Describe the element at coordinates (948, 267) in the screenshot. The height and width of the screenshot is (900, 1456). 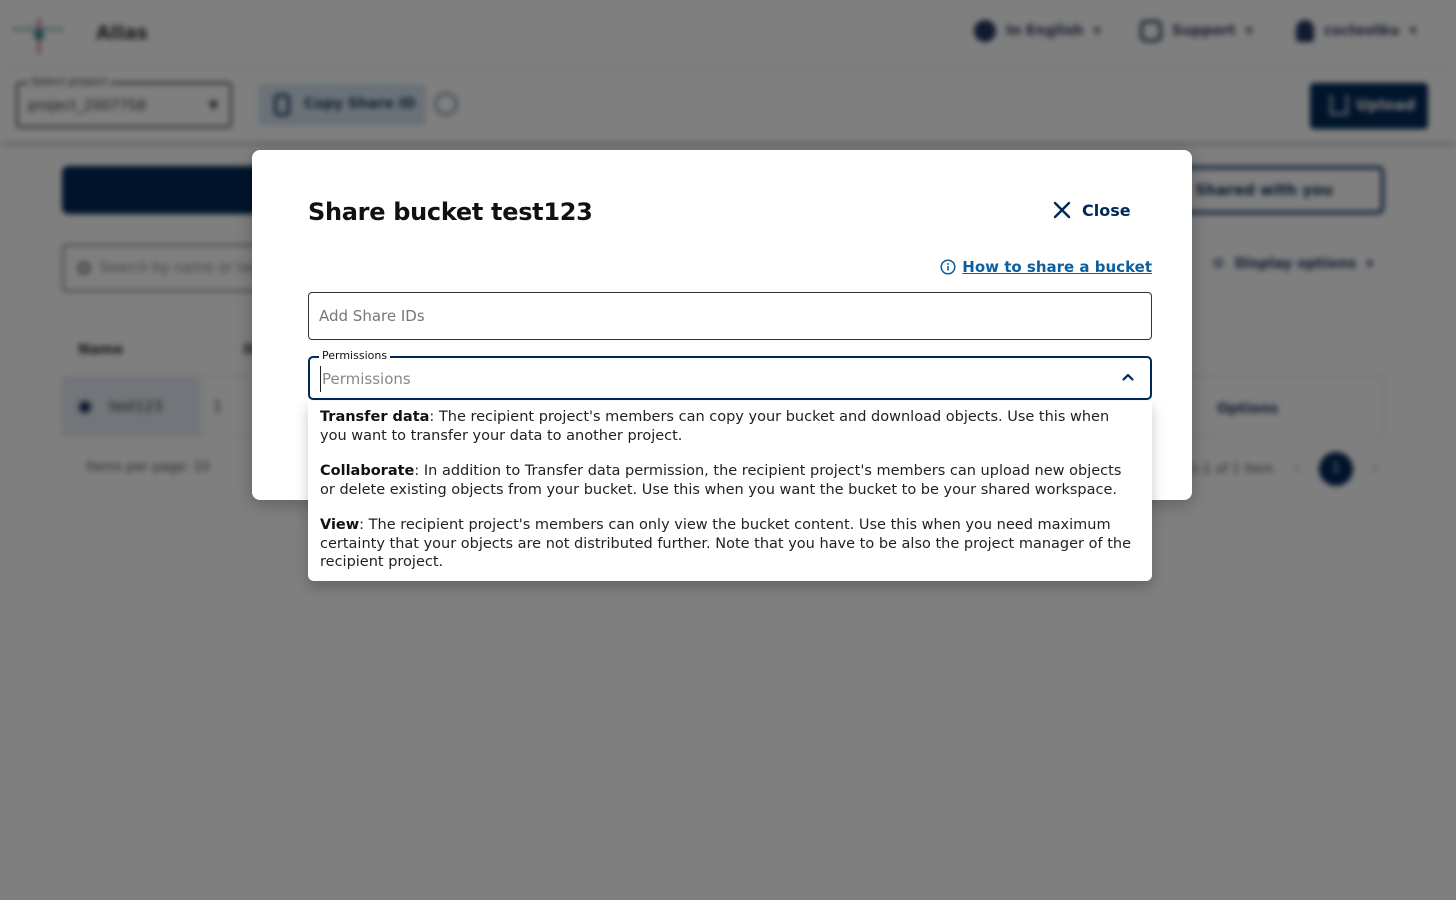
I see `info-icon` at that location.